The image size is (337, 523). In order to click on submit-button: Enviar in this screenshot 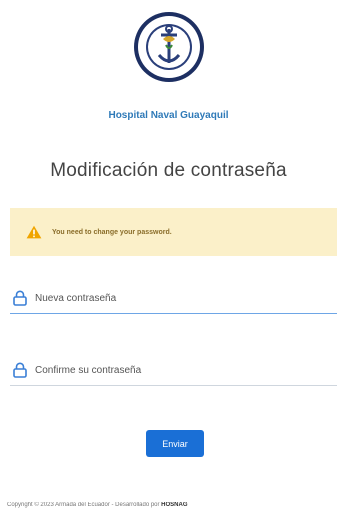, I will do `click(175, 443)`.